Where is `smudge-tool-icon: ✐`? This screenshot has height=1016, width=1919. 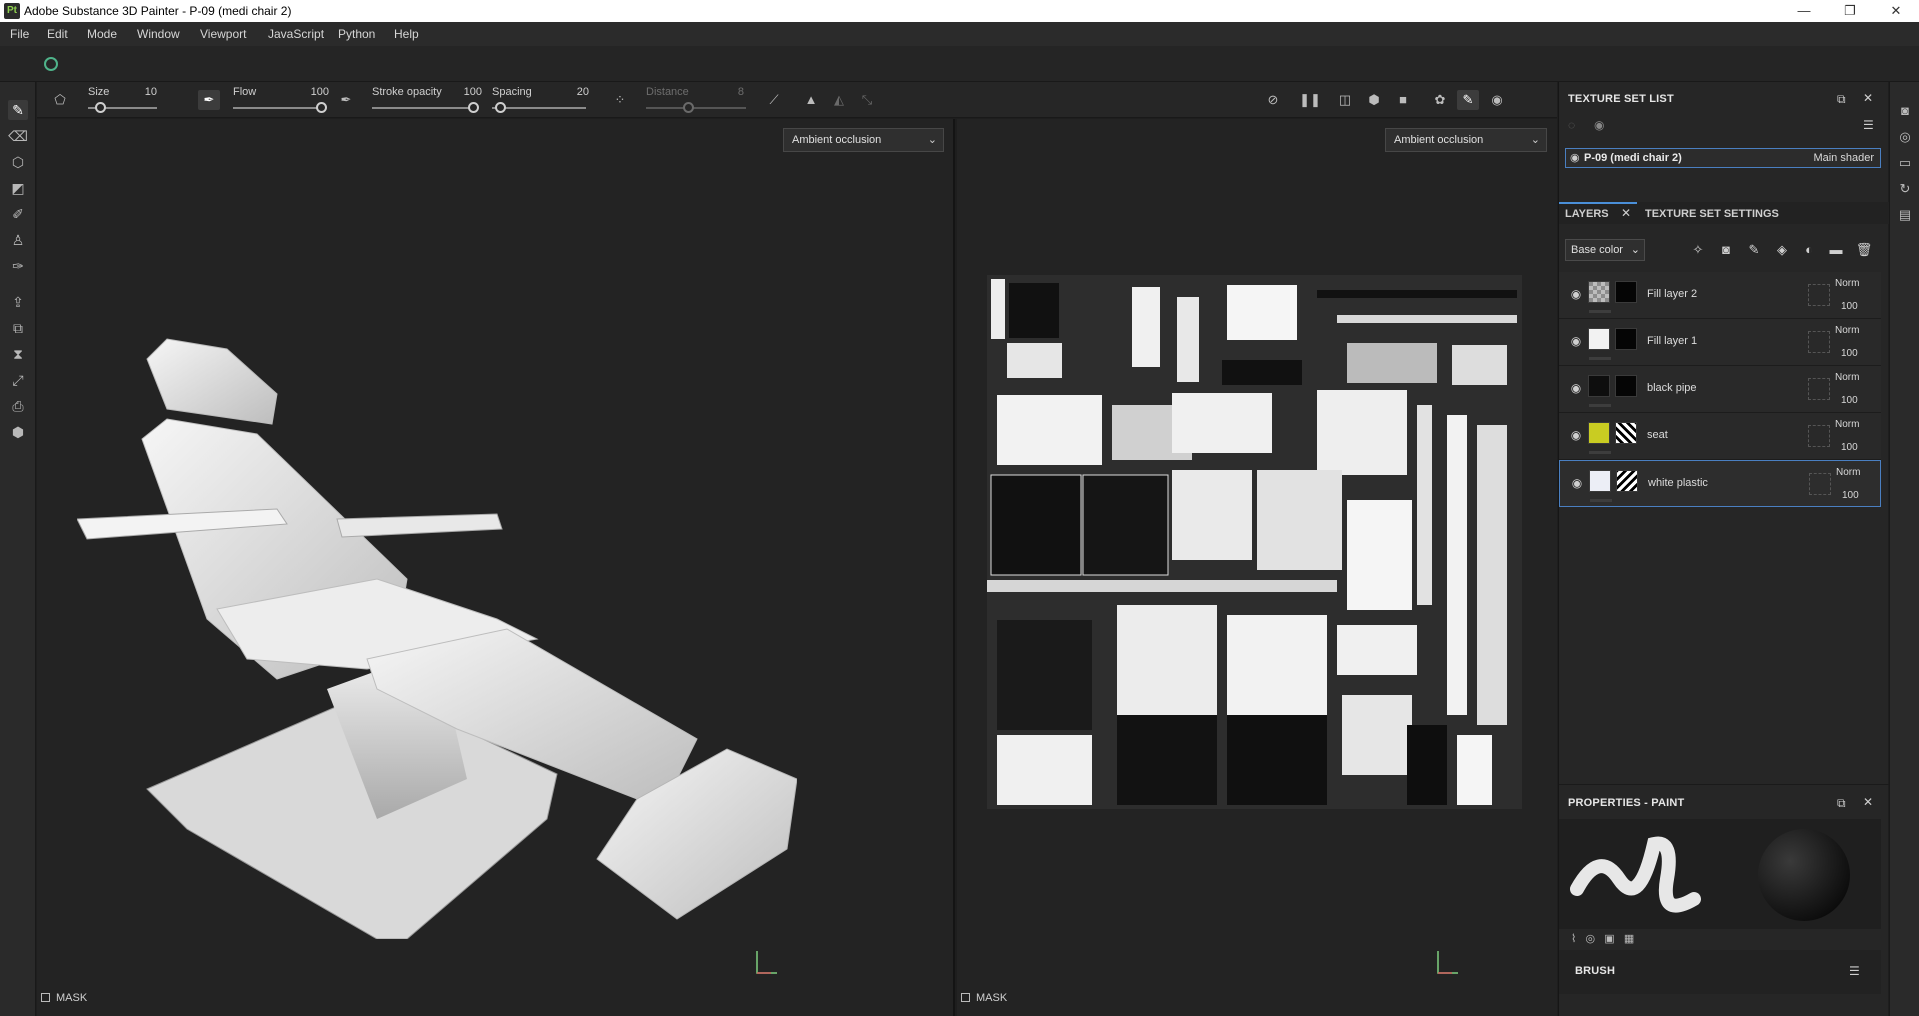
smudge-tool-icon: ✐ is located at coordinates (18, 214).